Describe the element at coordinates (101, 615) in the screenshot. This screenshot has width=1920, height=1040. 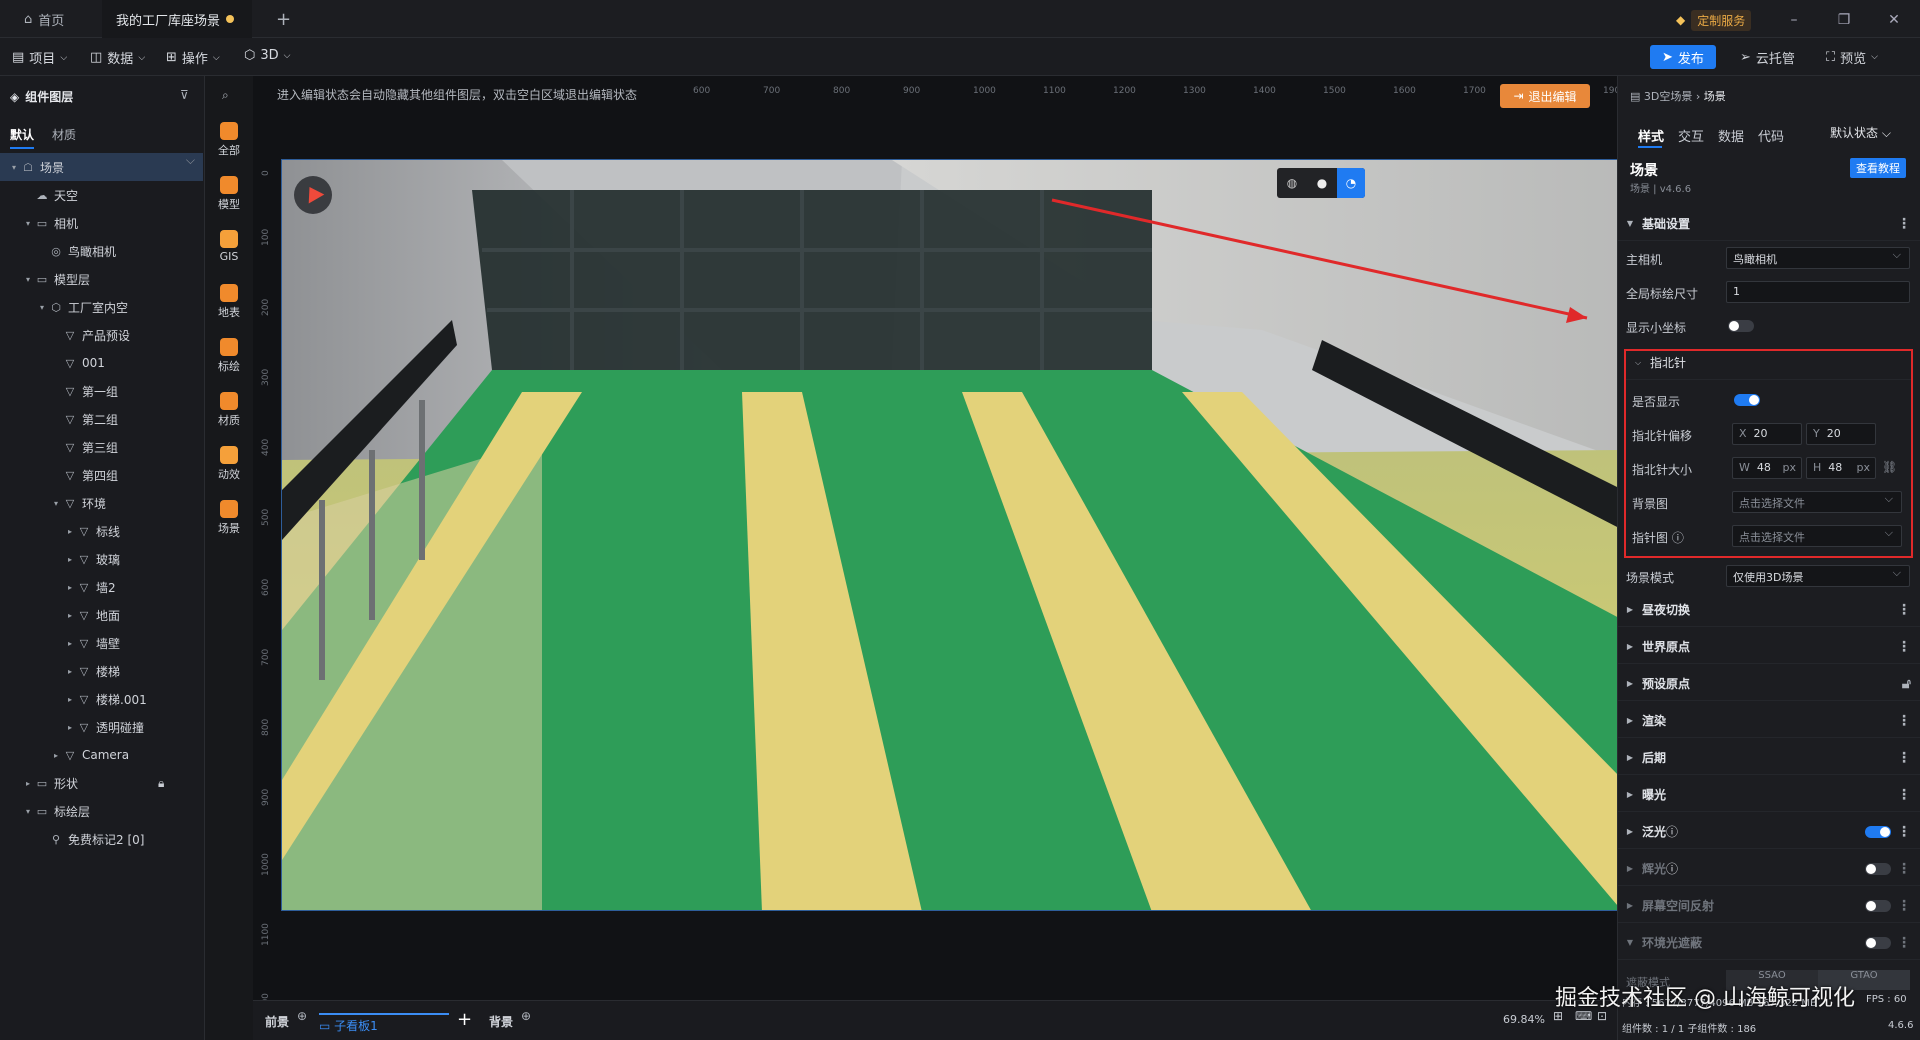
I see `tree-item: ▸ ▽ 地面` at that location.